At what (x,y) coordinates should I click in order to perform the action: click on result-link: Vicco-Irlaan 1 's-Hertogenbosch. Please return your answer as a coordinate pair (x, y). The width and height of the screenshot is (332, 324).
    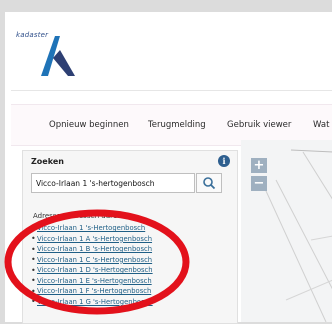
    Looking at the image, I should click on (91, 228).